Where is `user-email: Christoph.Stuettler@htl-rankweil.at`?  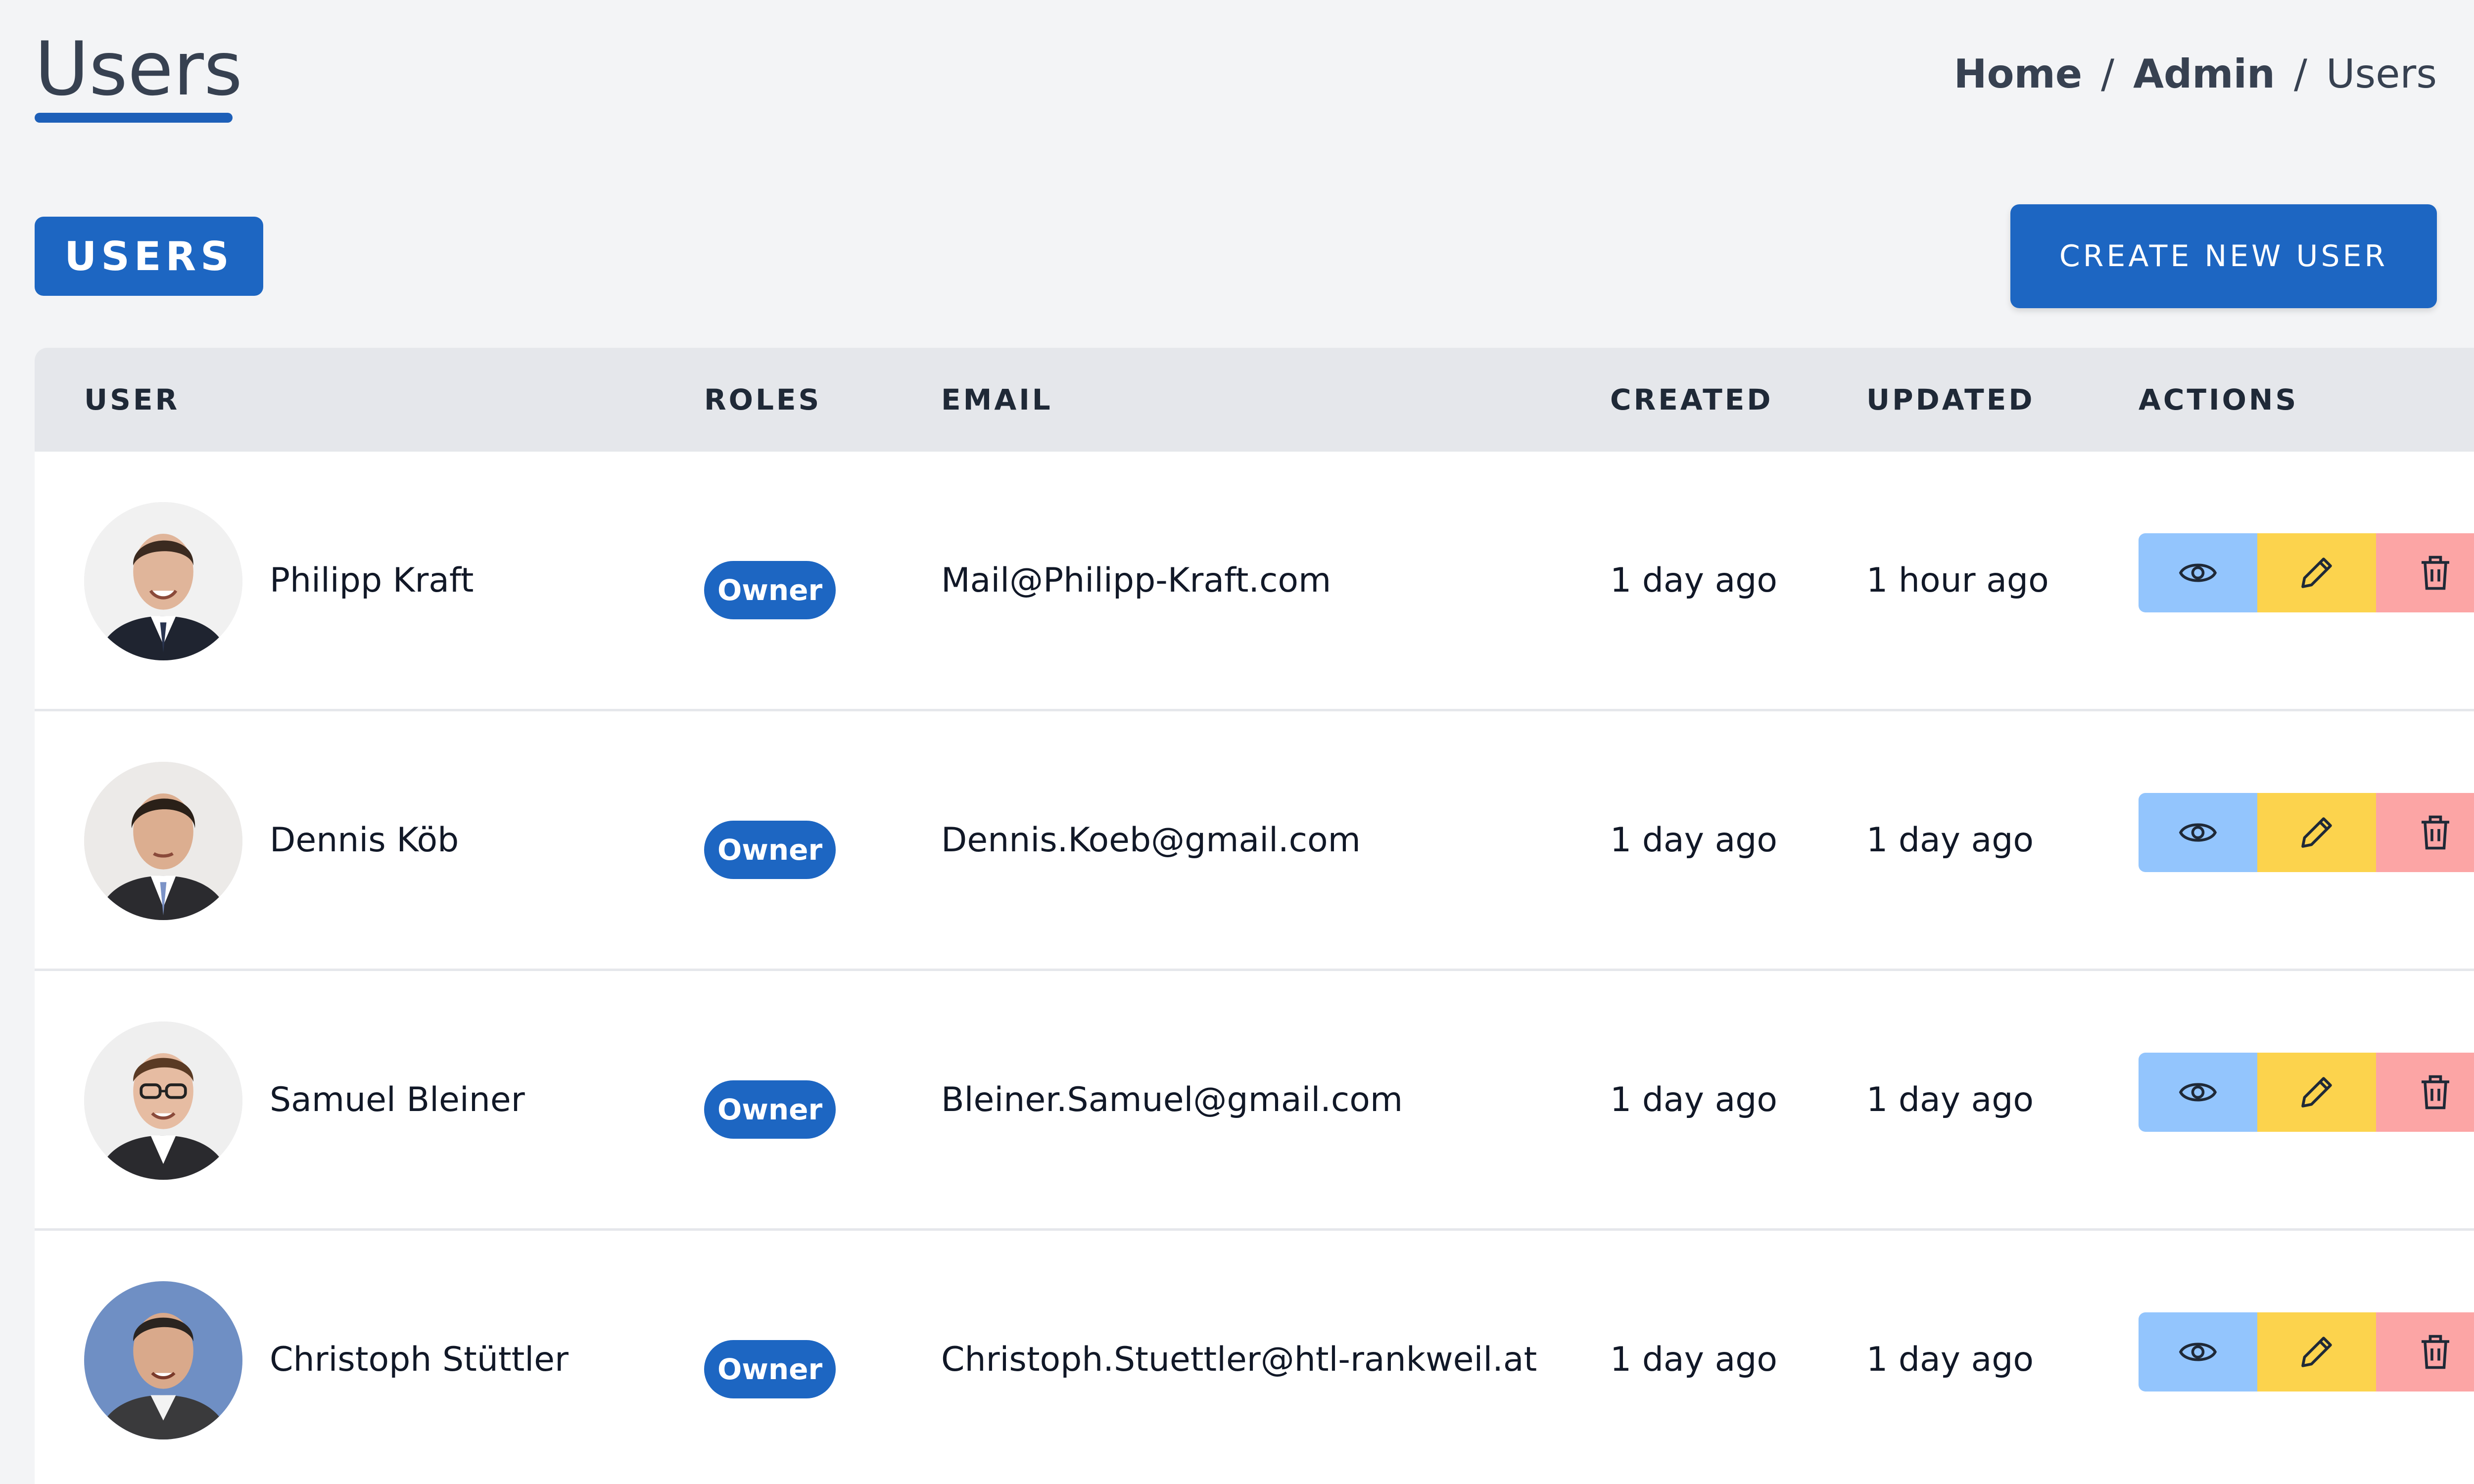 user-email: Christoph.Stuettler@htl-rankweil.at is located at coordinates (1239, 1359).